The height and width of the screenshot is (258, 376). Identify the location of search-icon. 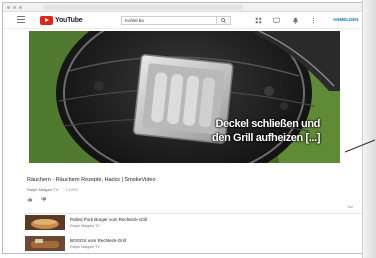
(223, 20).